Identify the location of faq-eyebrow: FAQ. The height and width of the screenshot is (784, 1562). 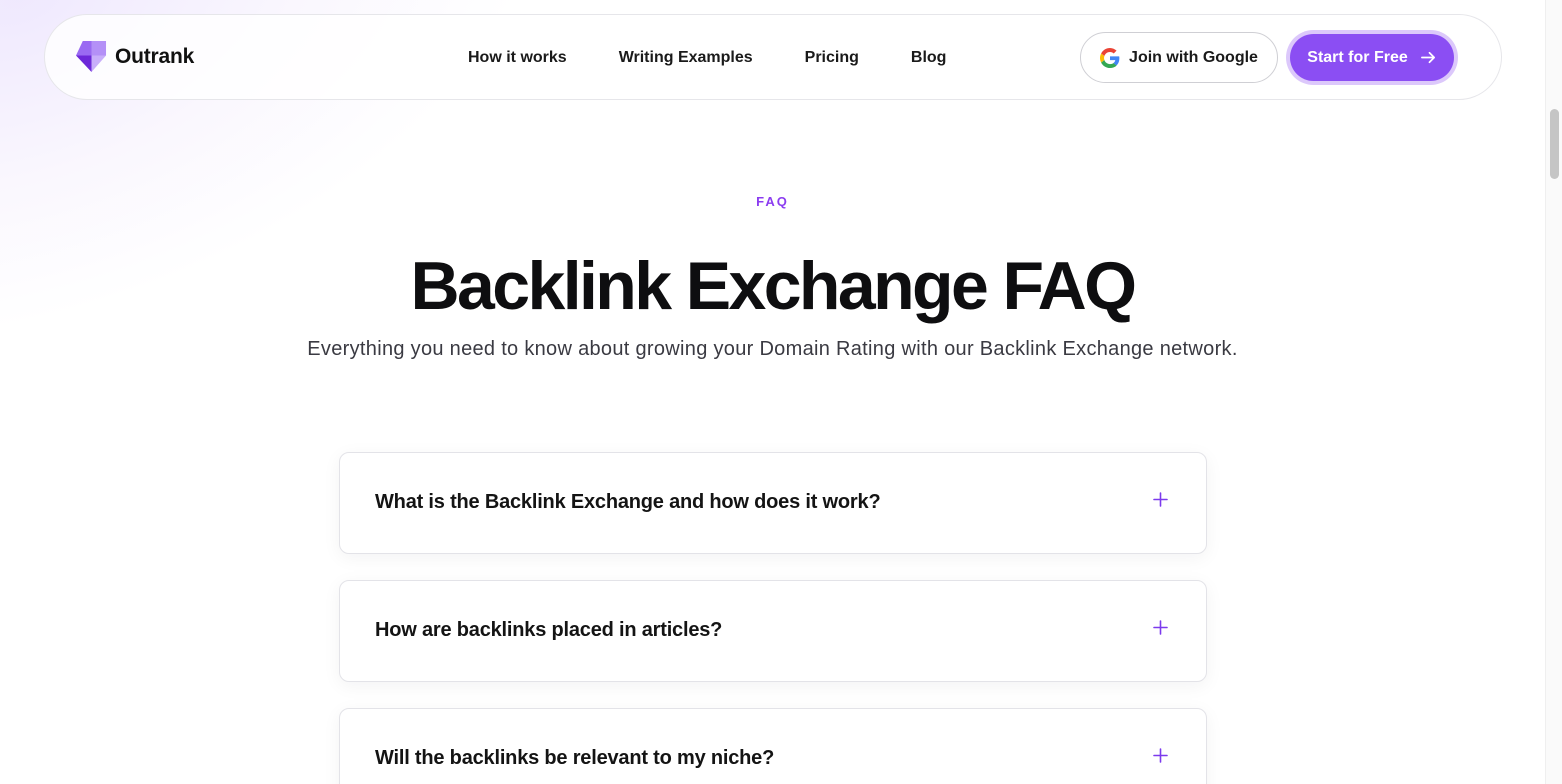
(772, 201).